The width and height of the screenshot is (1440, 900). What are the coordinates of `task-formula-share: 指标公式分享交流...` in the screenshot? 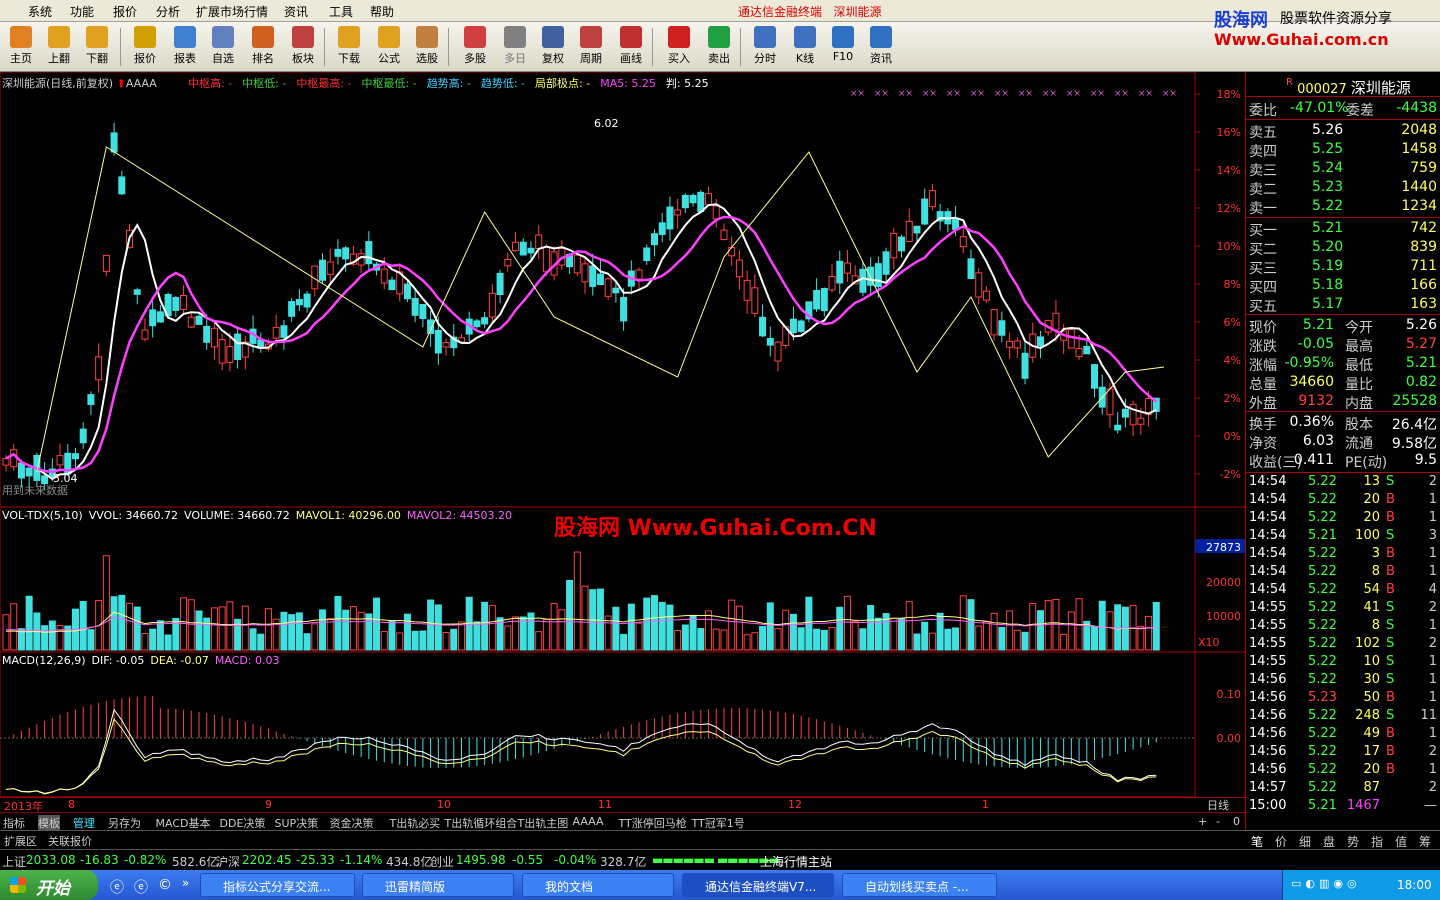 It's located at (277, 885).